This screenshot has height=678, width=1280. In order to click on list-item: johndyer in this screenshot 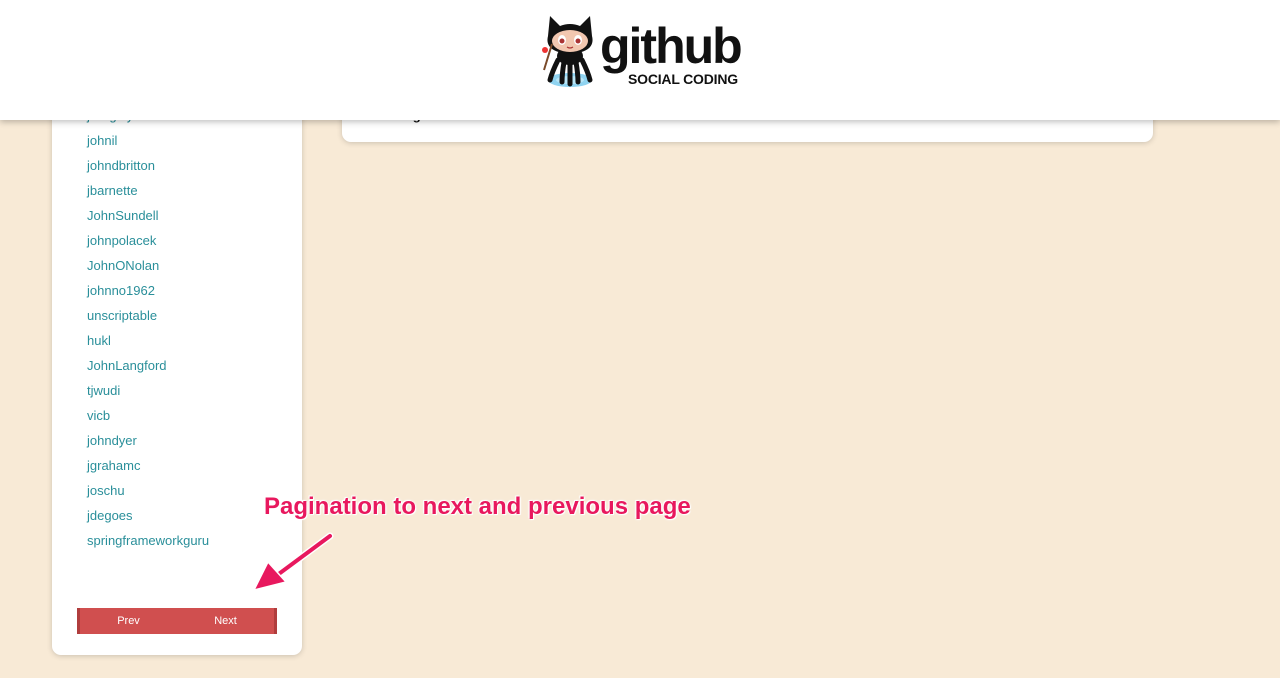, I will do `click(148, 440)`.